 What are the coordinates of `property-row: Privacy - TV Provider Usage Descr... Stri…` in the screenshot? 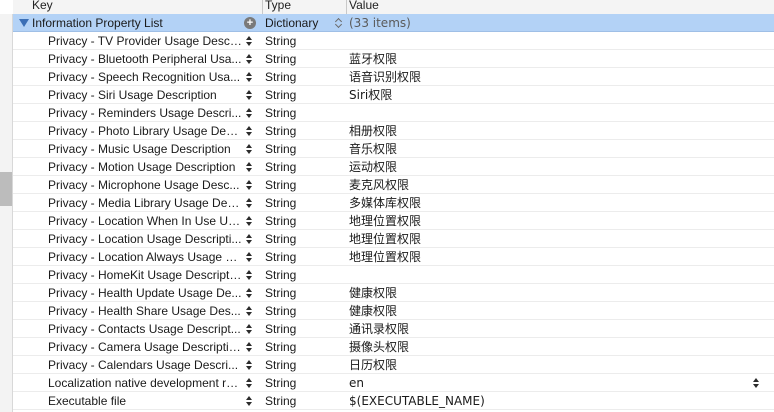 It's located at (393, 41).